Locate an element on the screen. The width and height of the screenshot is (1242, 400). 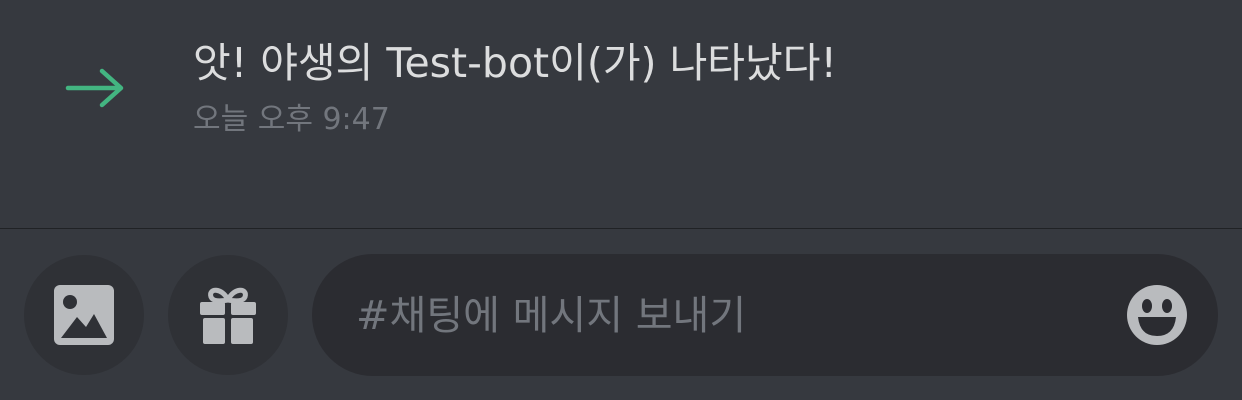
message-input-placeholder: #채팅에 메시지 보내기 is located at coordinates (551, 316).